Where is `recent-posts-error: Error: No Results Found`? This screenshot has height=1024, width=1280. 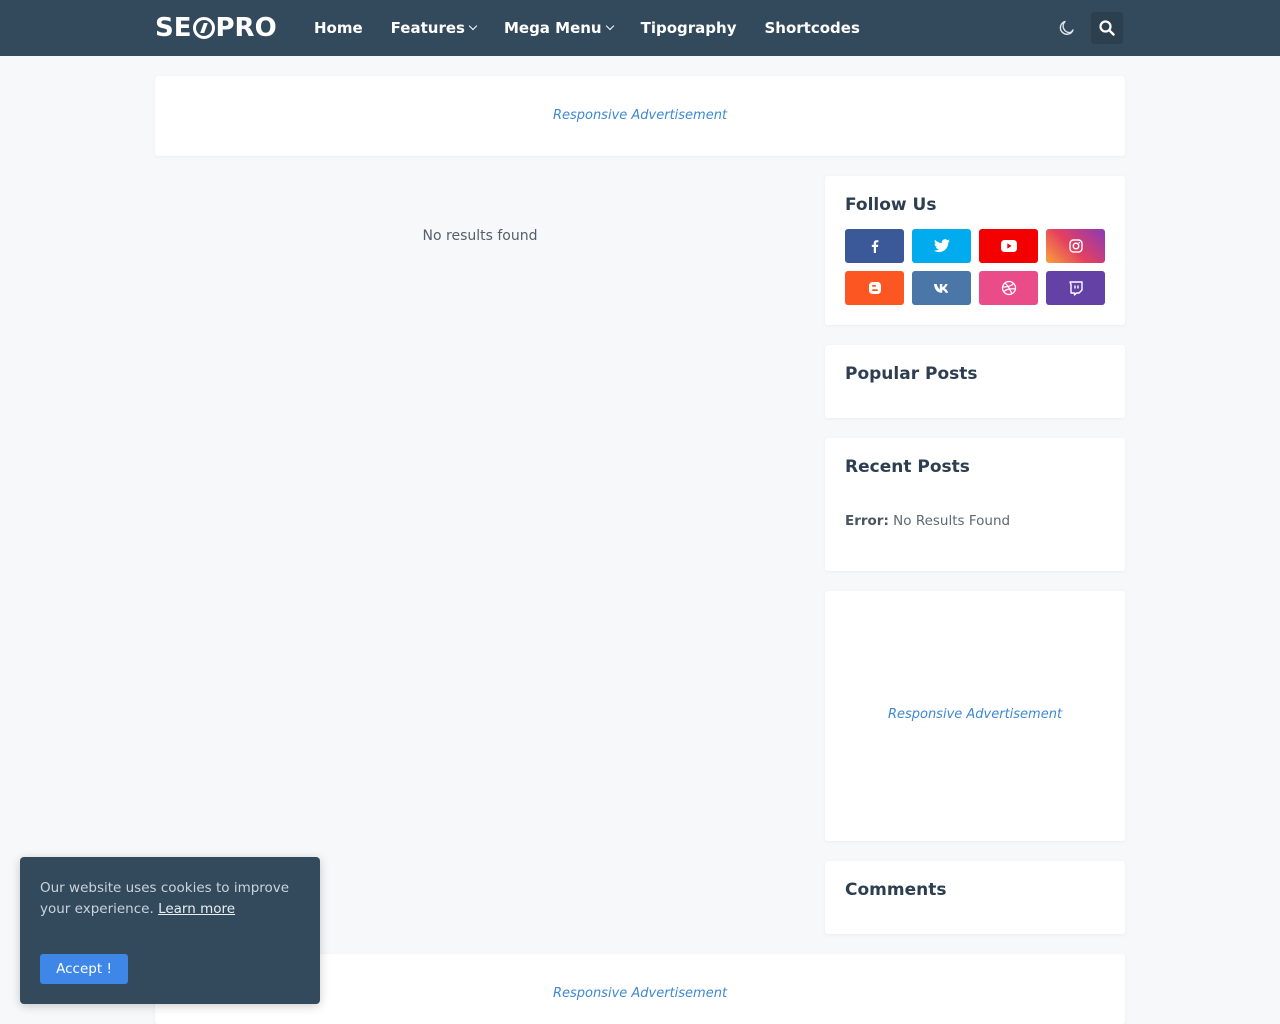
recent-posts-error: Error: No Results Found is located at coordinates (927, 521).